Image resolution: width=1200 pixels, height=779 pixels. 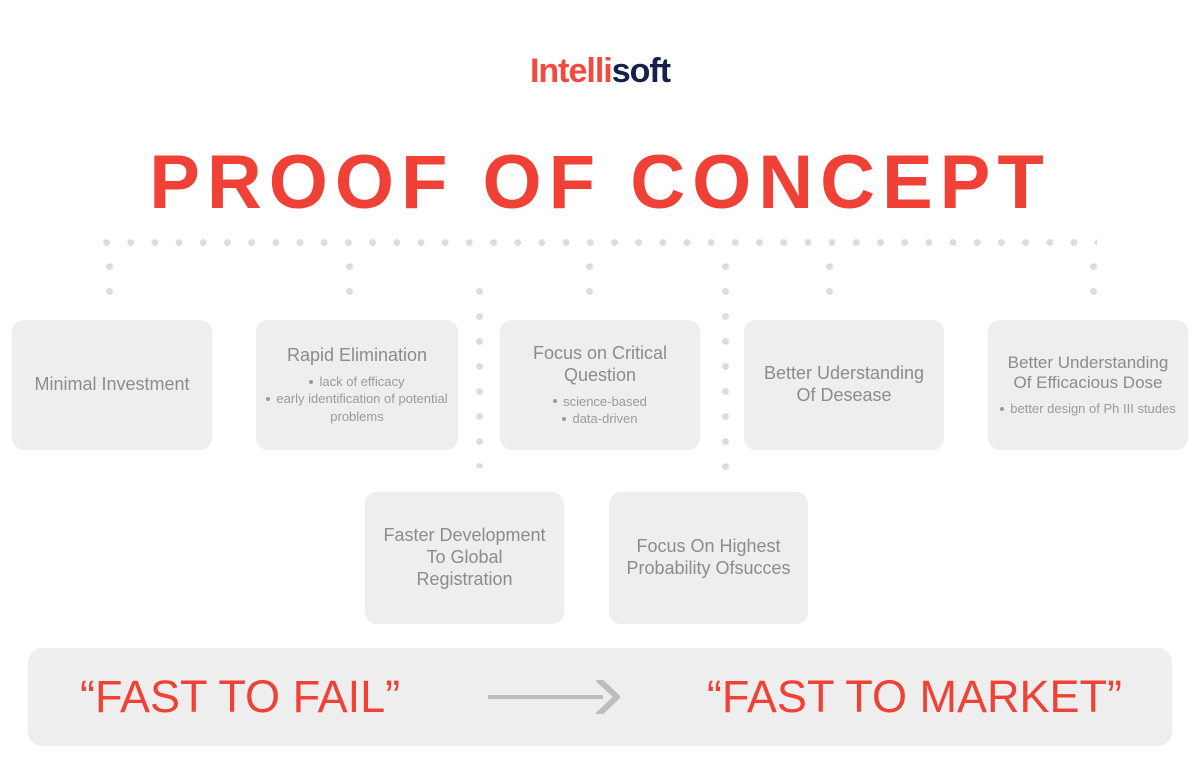 I want to click on list-item: better design of Ph III studes, so click(x=1088, y=408).